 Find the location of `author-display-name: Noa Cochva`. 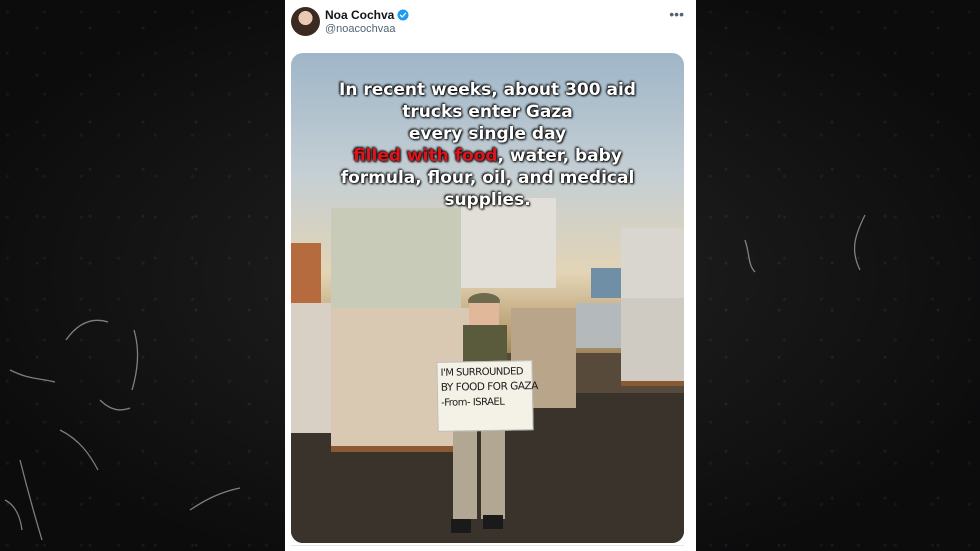

author-display-name: Noa Cochva is located at coordinates (367, 15).